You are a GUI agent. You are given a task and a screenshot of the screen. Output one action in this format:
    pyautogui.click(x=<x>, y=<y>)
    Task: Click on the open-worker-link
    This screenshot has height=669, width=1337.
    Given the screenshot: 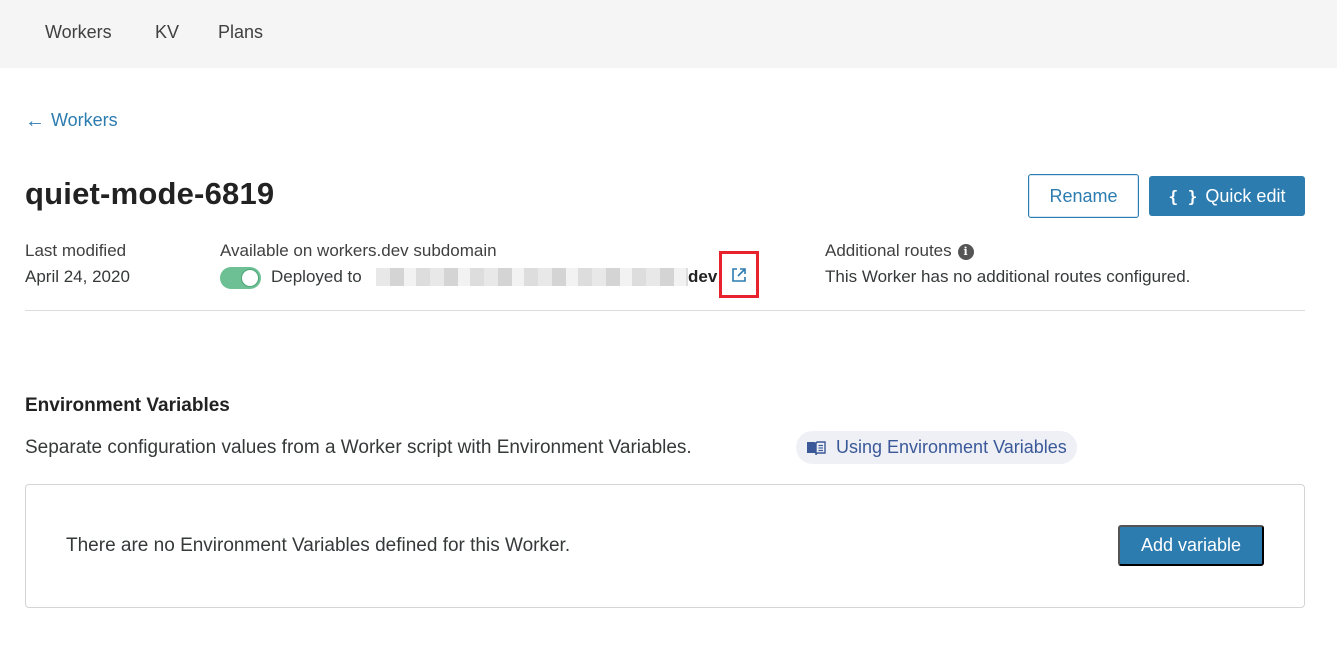 What is the action you would take?
    pyautogui.click(x=739, y=274)
    